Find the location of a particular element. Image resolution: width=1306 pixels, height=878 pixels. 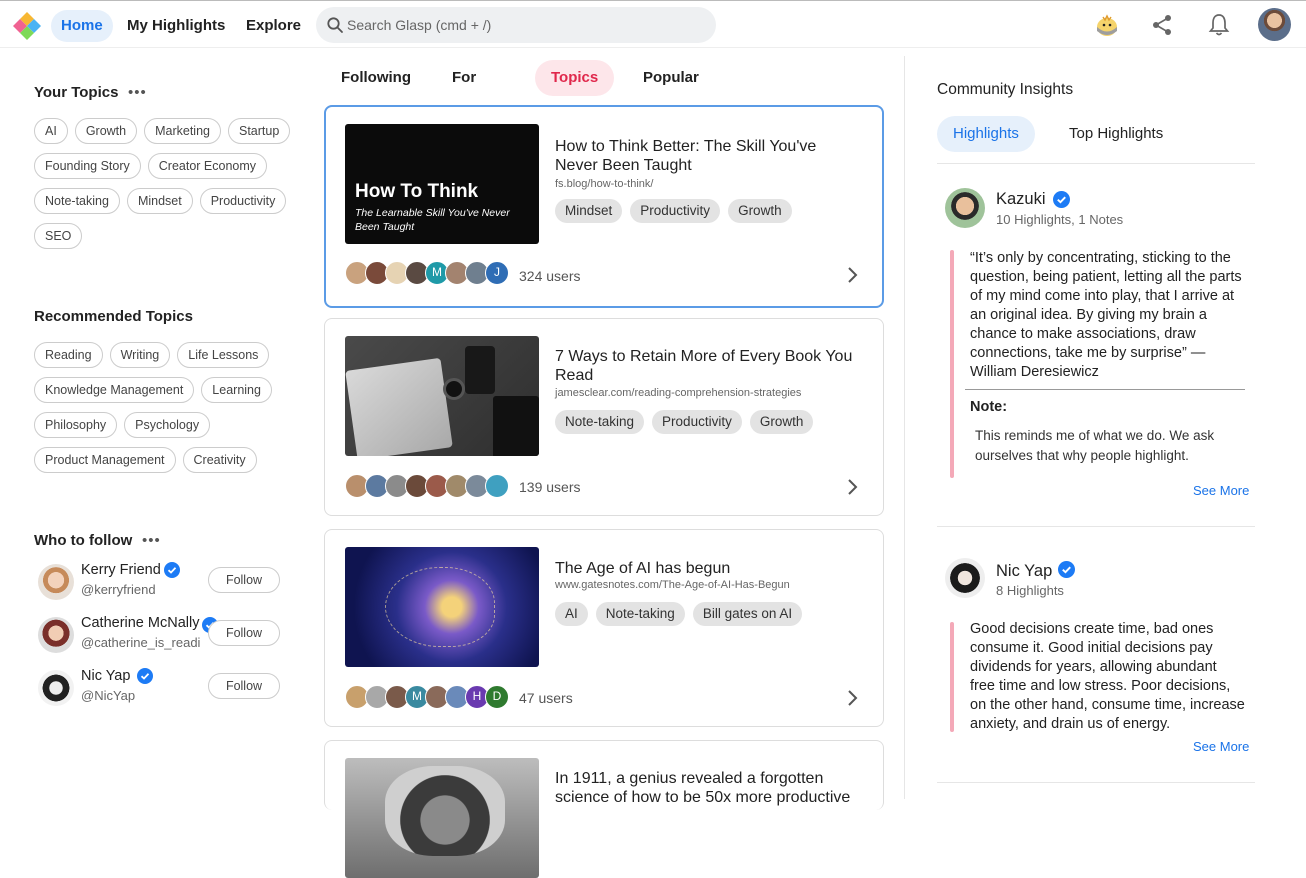

tab-for-you: For You is located at coordinates (465, 91).